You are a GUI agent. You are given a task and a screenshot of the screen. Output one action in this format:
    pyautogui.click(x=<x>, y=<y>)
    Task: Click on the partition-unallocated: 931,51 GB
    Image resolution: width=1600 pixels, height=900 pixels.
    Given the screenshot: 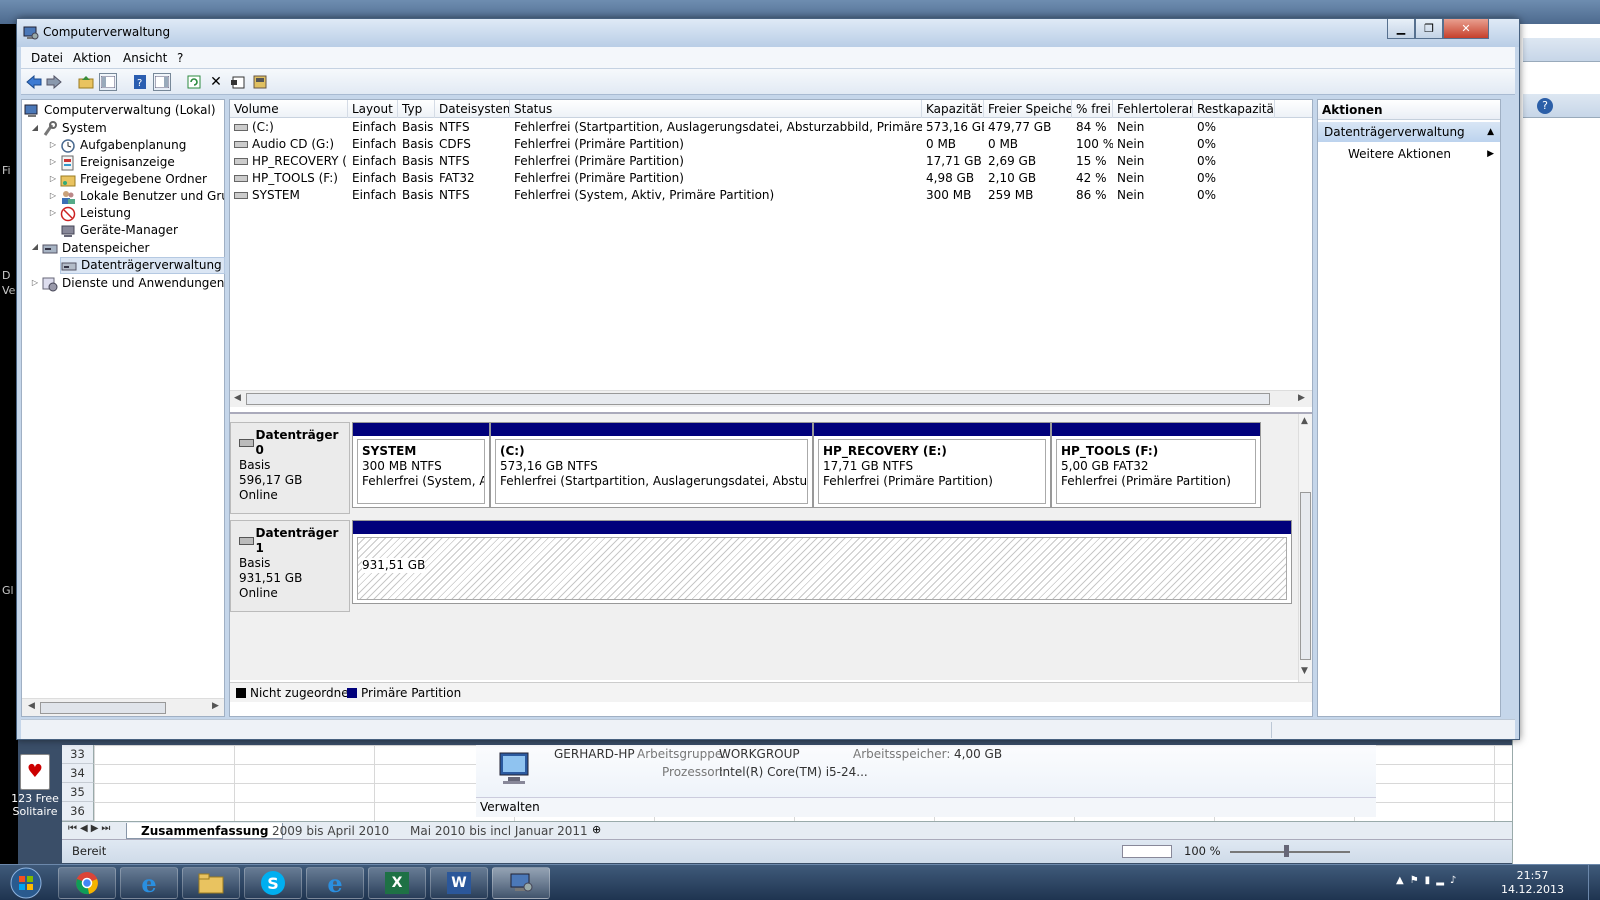 What is the action you would take?
    pyautogui.click(x=822, y=562)
    